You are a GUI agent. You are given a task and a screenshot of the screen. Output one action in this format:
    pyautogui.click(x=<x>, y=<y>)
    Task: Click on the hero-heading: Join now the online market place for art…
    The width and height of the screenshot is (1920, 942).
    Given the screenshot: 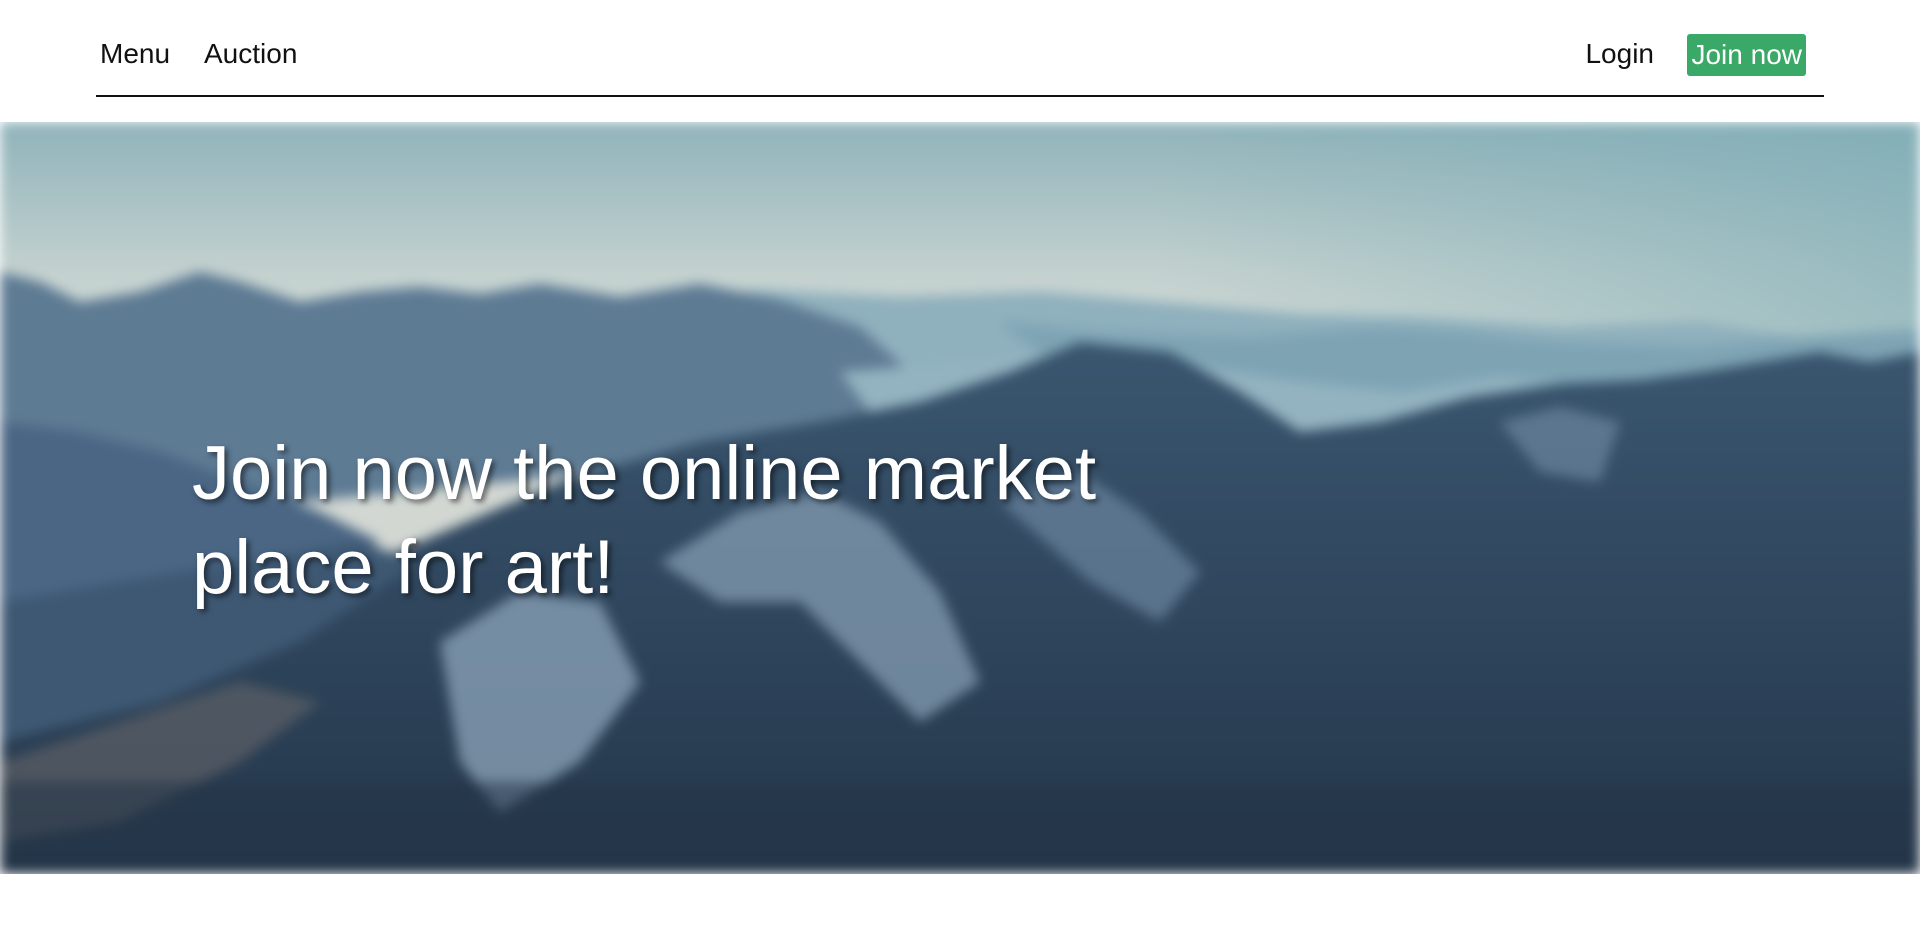 What is the action you would take?
    pyautogui.click(x=644, y=520)
    